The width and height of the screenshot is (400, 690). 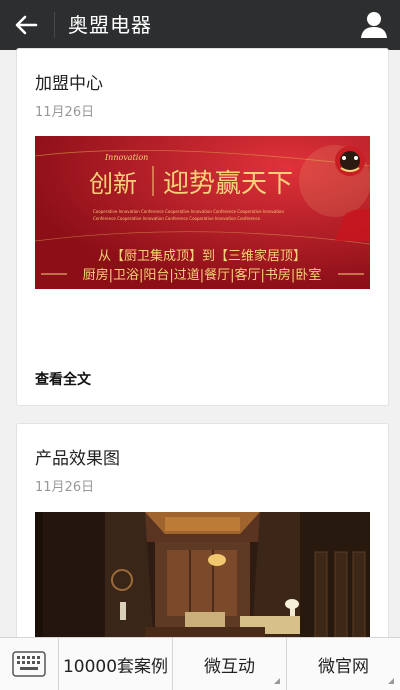 I want to click on menu-label: 微互动, so click(x=229, y=666).